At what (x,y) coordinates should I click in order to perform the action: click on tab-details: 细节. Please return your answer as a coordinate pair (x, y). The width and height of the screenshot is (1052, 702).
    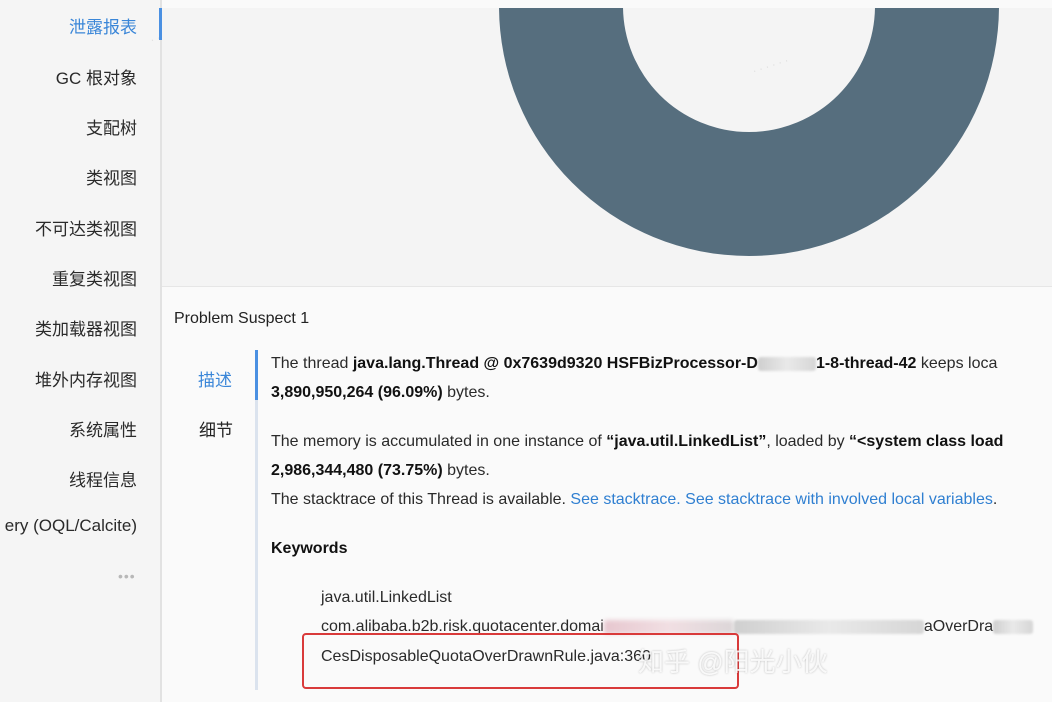
    Looking at the image, I should click on (216, 428).